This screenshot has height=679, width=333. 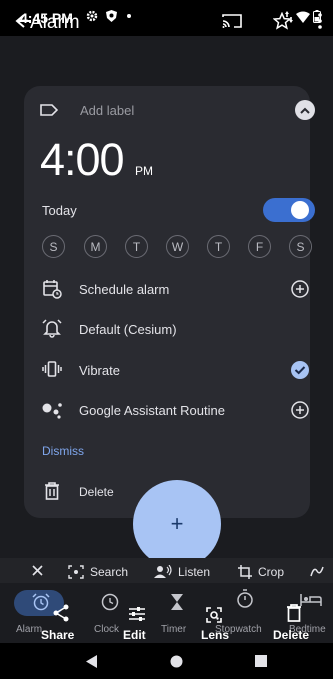 I want to click on day-monday: M, so click(x=95, y=246).